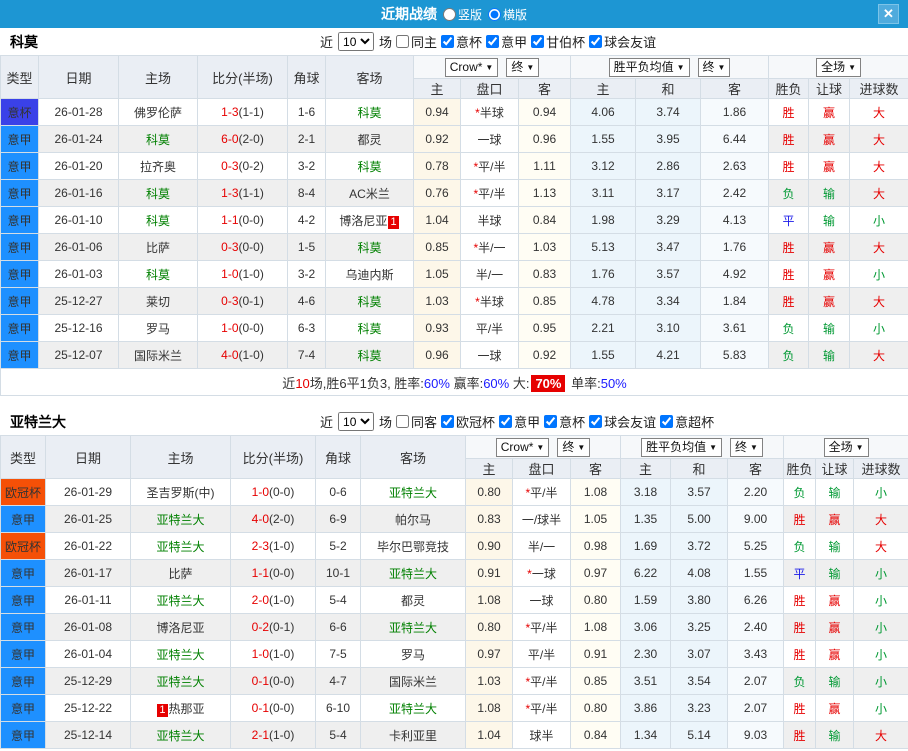 This screenshot has height=751, width=908. Describe the element at coordinates (668, 112) in the screenshot. I see `cell-avg-draw: 3.74` at that location.